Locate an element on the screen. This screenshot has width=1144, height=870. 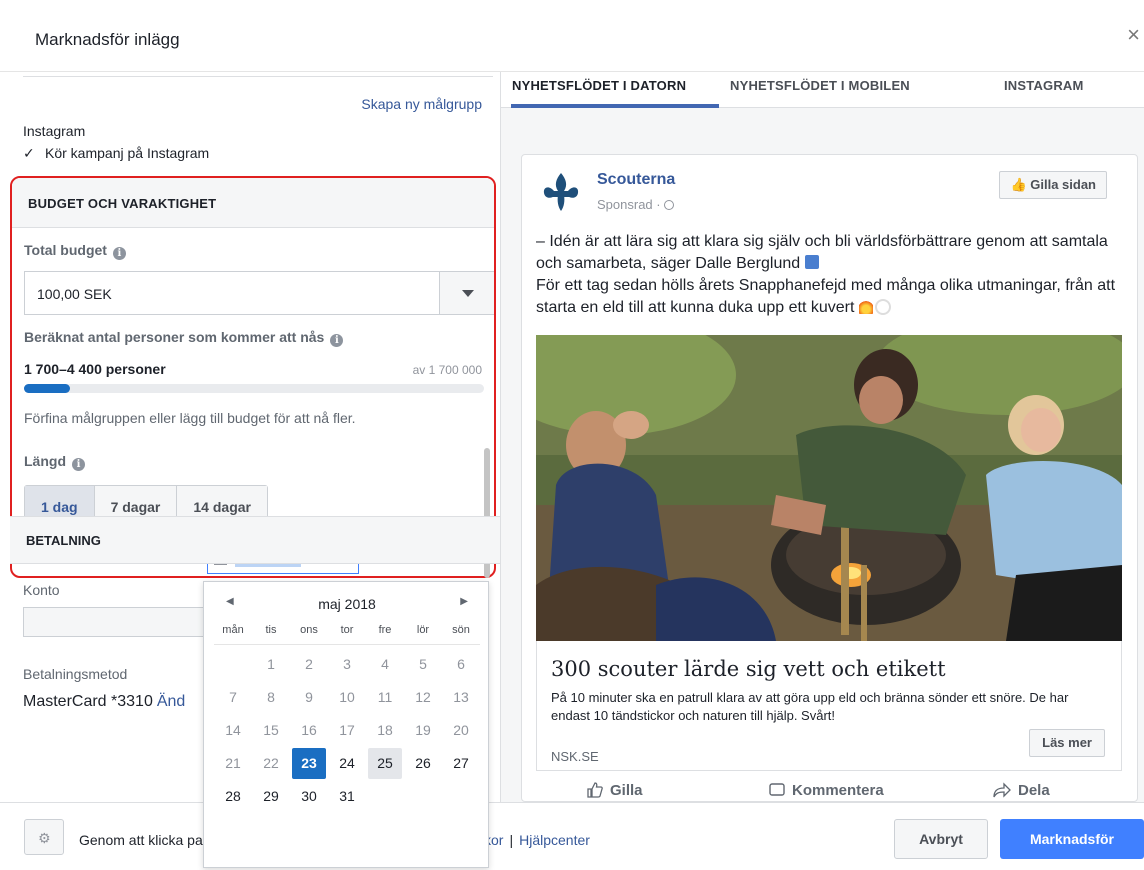
calendar-day: 29 is located at coordinates (271, 796).